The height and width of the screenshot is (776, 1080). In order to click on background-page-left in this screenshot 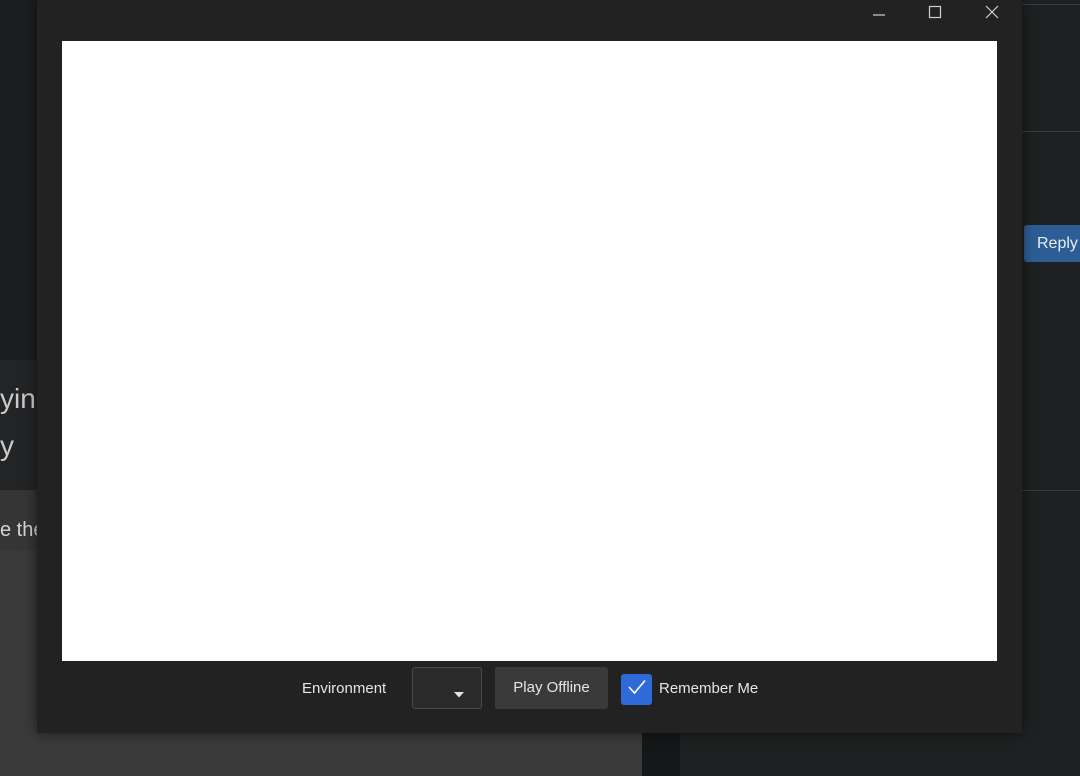, I will do `click(20, 180)`.